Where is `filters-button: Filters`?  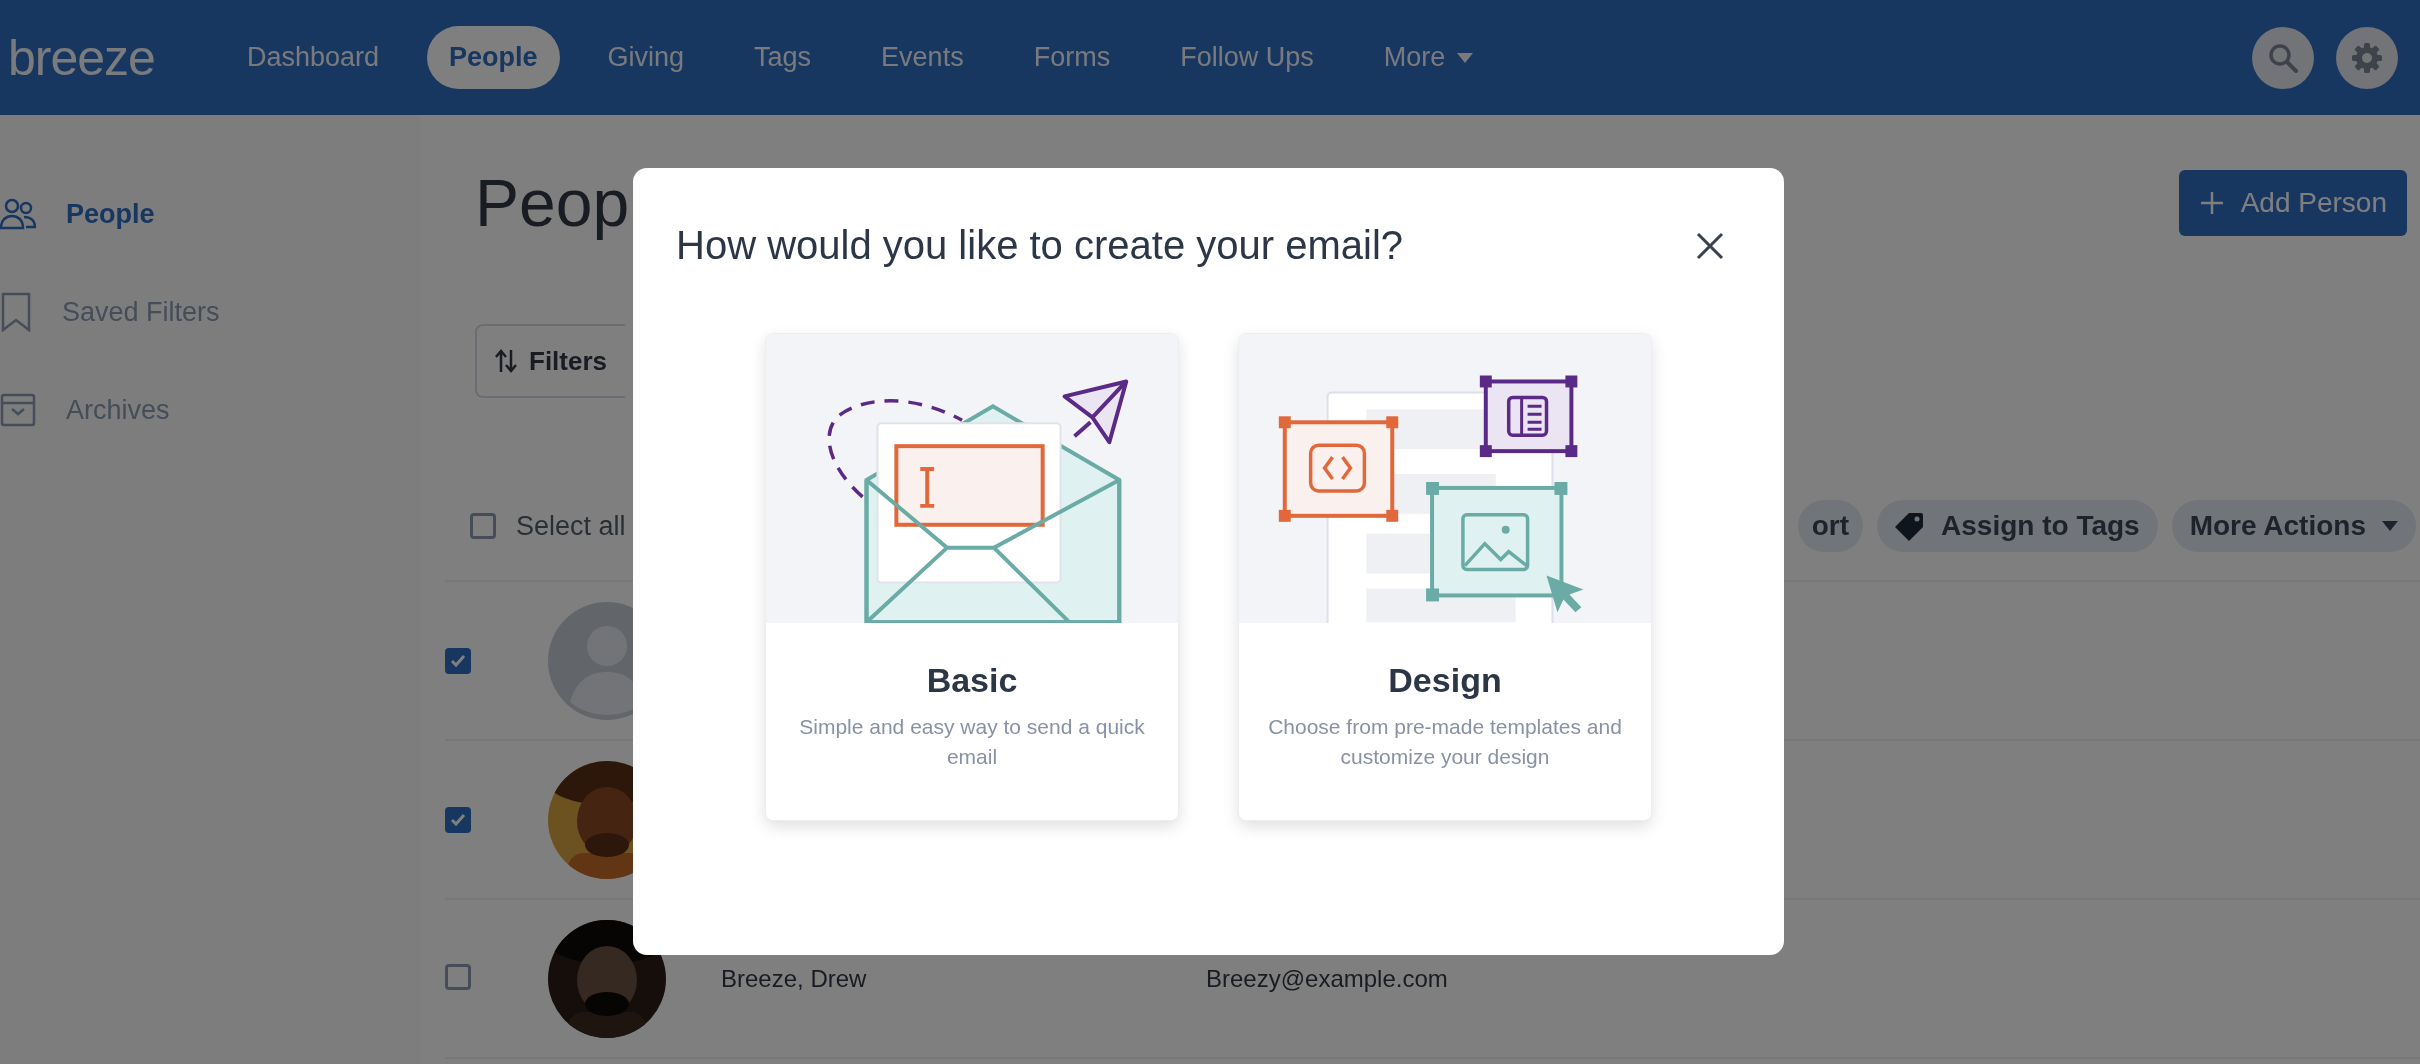
filters-button: Filters is located at coordinates (550, 361).